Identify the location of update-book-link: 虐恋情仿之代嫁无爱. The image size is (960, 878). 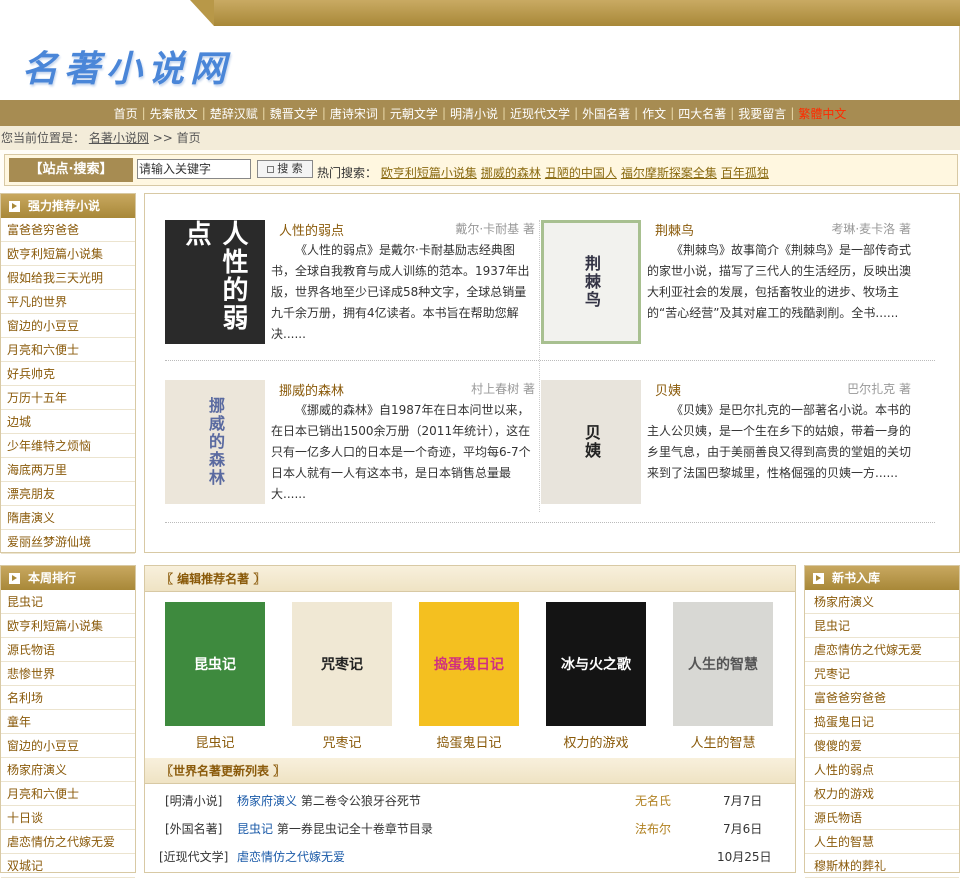
(291, 857).